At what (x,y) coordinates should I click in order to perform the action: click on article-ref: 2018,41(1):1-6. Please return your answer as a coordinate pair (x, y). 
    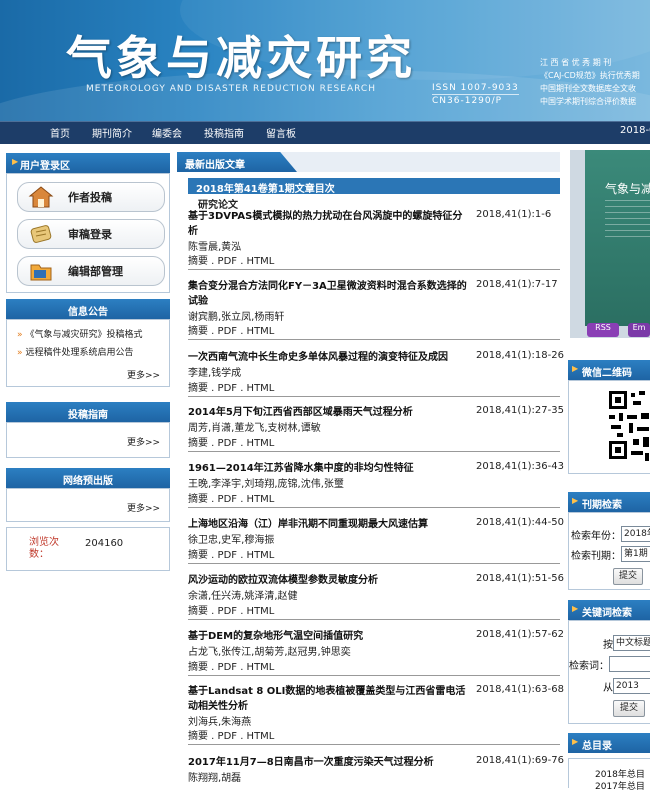
    Looking at the image, I should click on (514, 214).